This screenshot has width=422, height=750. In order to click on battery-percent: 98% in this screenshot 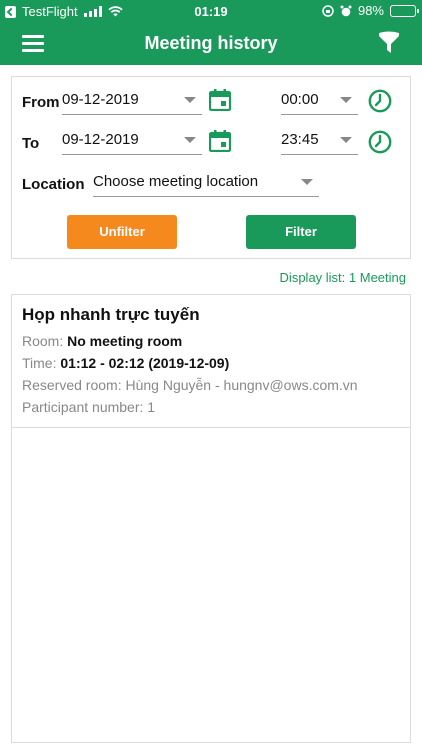, I will do `click(370, 10)`.